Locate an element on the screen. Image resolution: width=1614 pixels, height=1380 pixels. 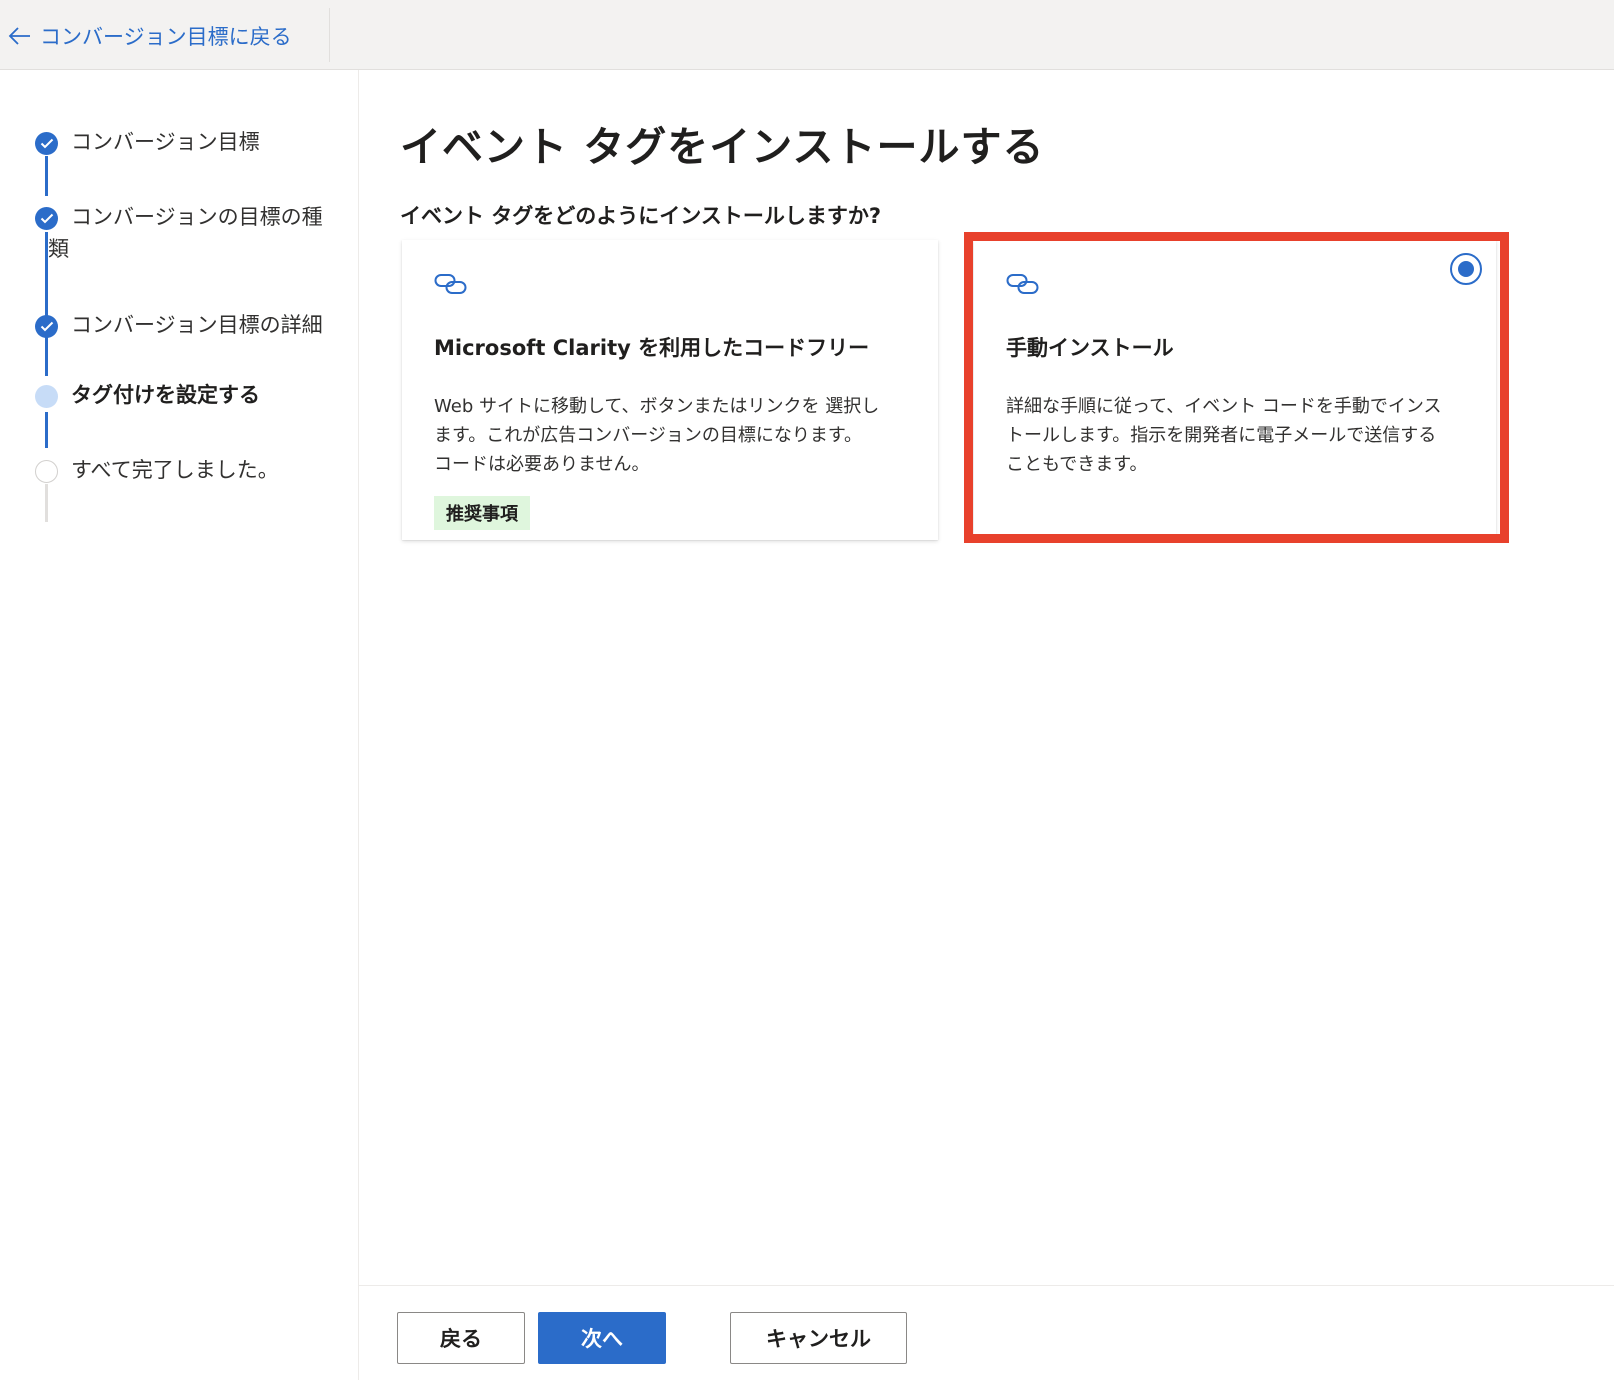
back-to-goals-link: コンバージョン目標に戻る is located at coordinates (150, 36).